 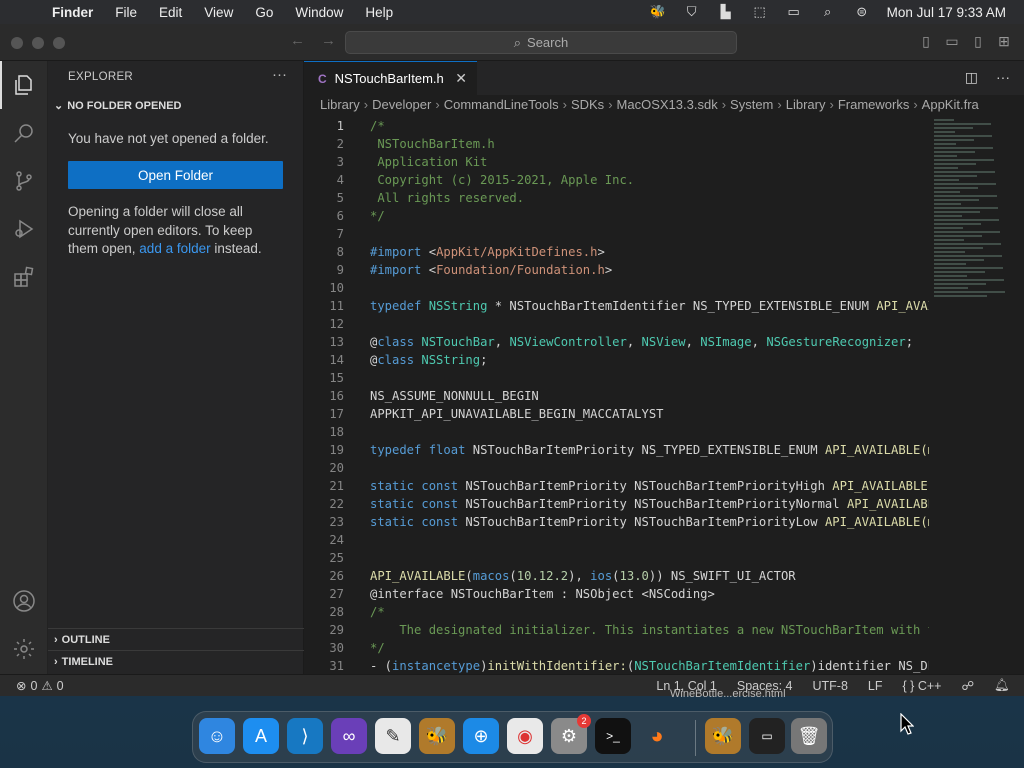 What do you see at coordinates (951, 12) in the screenshot?
I see `menu-clock: Mon Jul 17 9:33 AM` at bounding box center [951, 12].